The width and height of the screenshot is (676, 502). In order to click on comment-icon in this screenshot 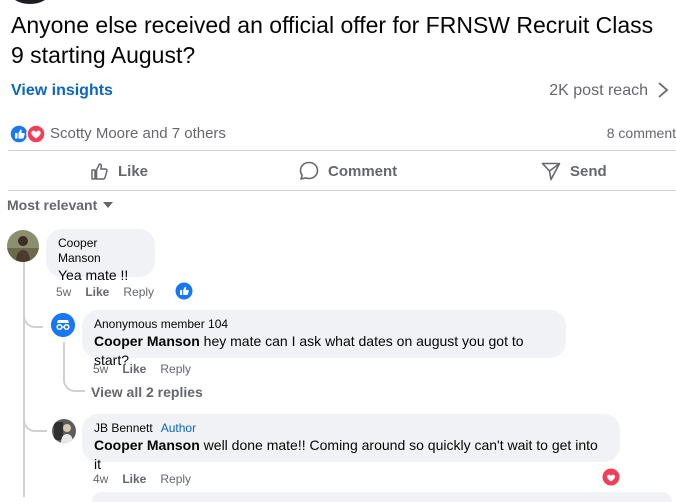, I will do `click(309, 170)`.